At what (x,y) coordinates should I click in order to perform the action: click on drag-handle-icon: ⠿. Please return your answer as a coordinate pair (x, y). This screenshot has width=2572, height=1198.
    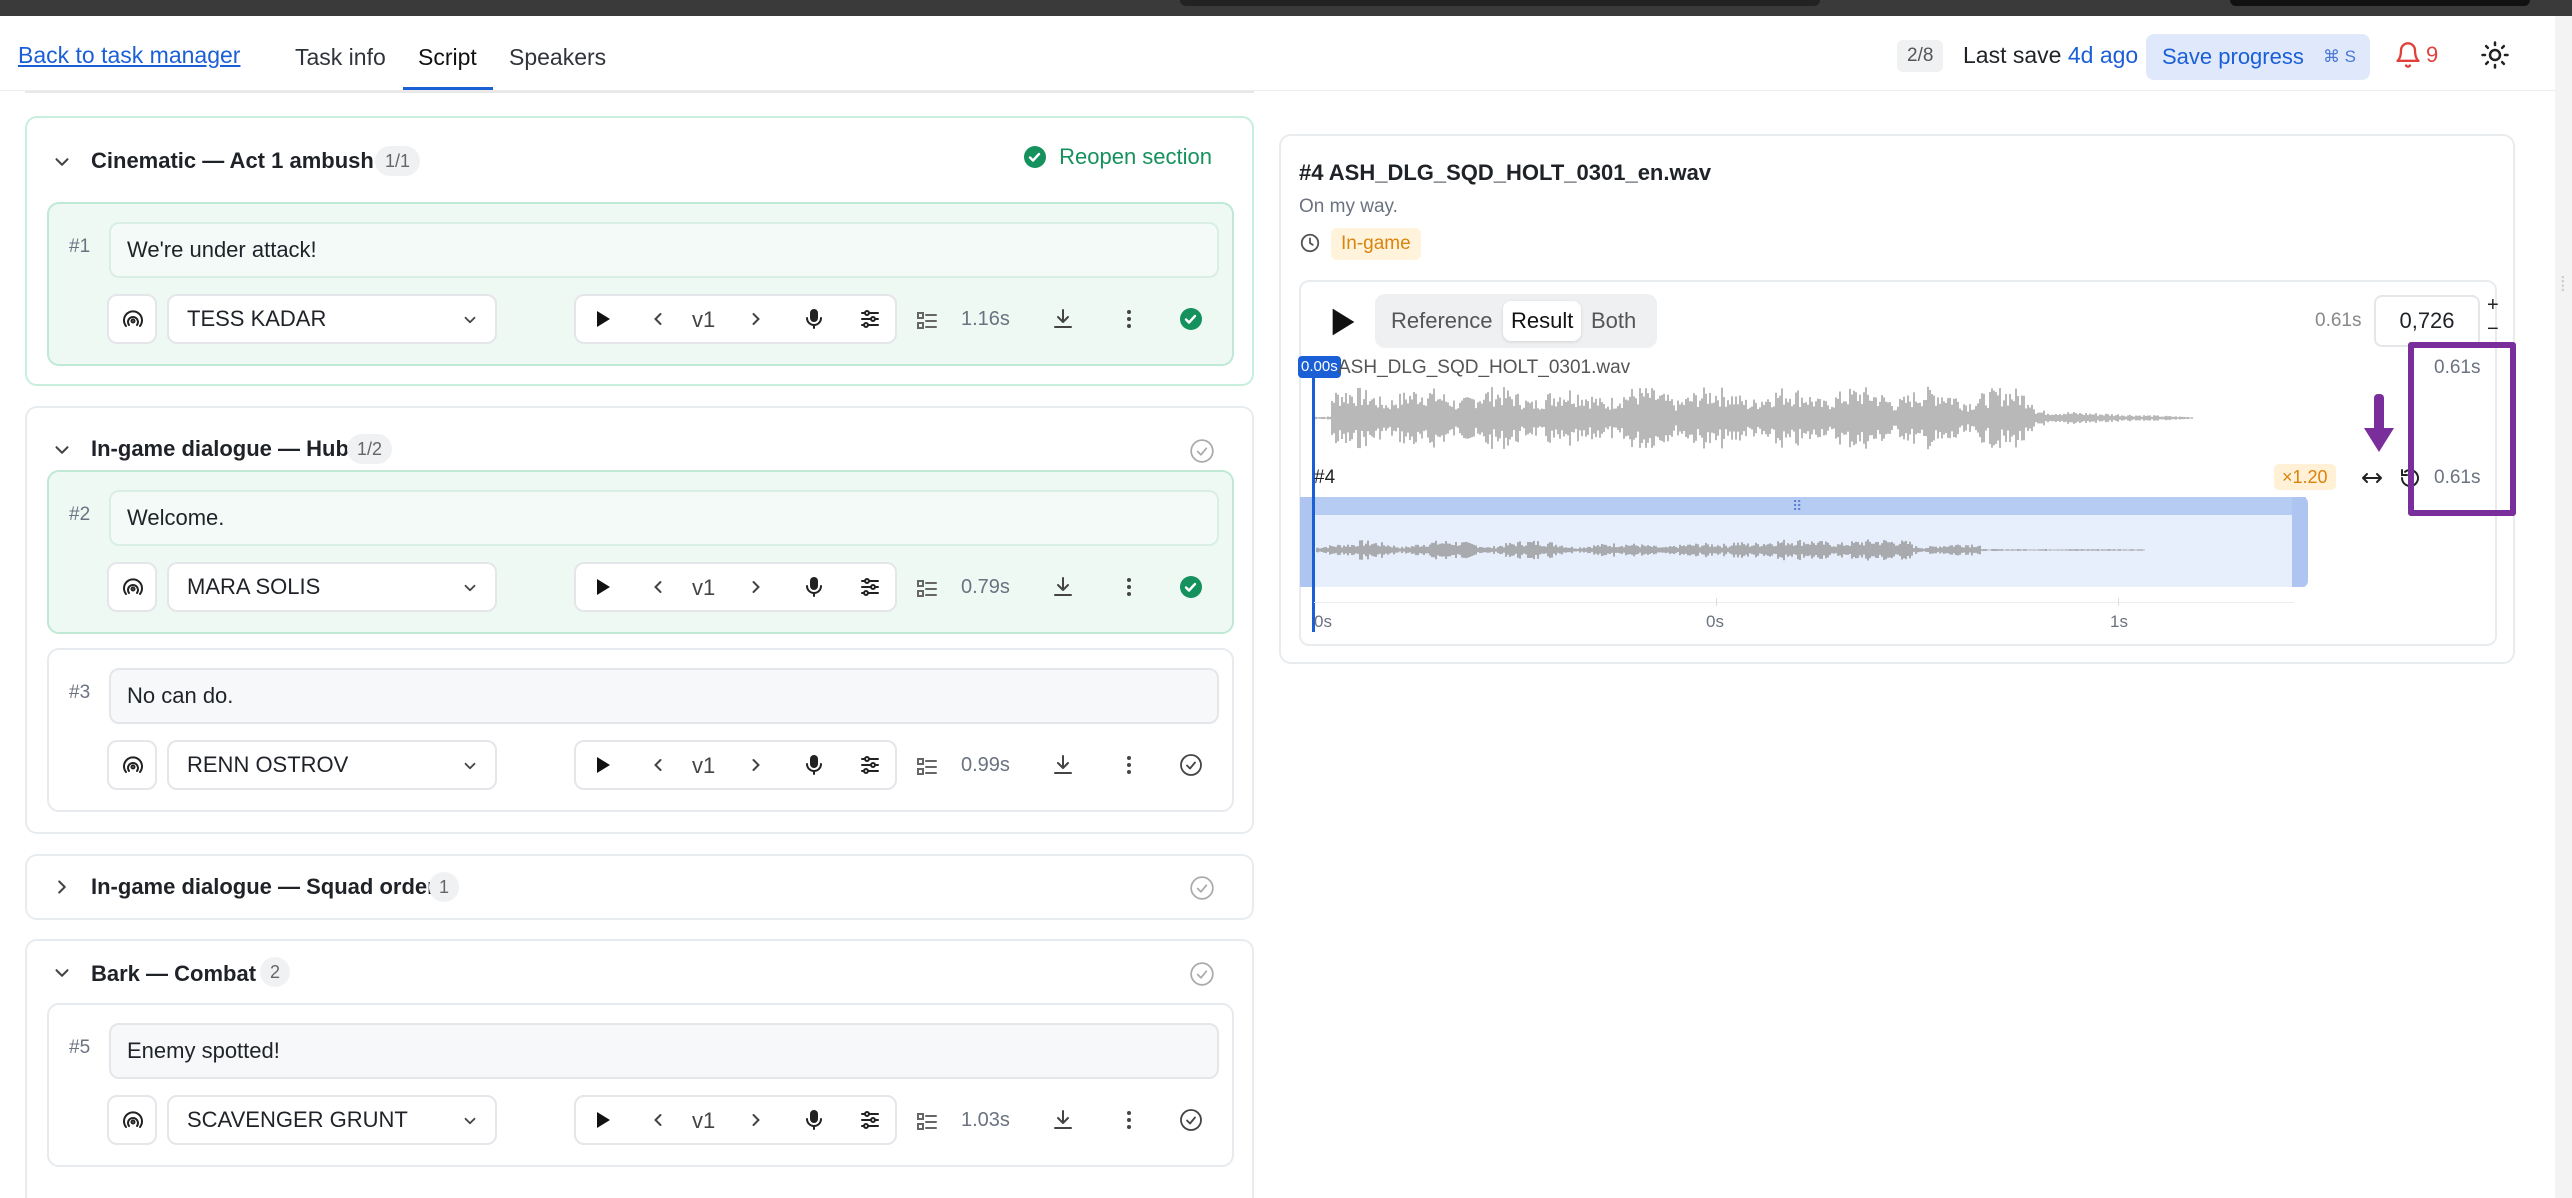
    Looking at the image, I should click on (1797, 506).